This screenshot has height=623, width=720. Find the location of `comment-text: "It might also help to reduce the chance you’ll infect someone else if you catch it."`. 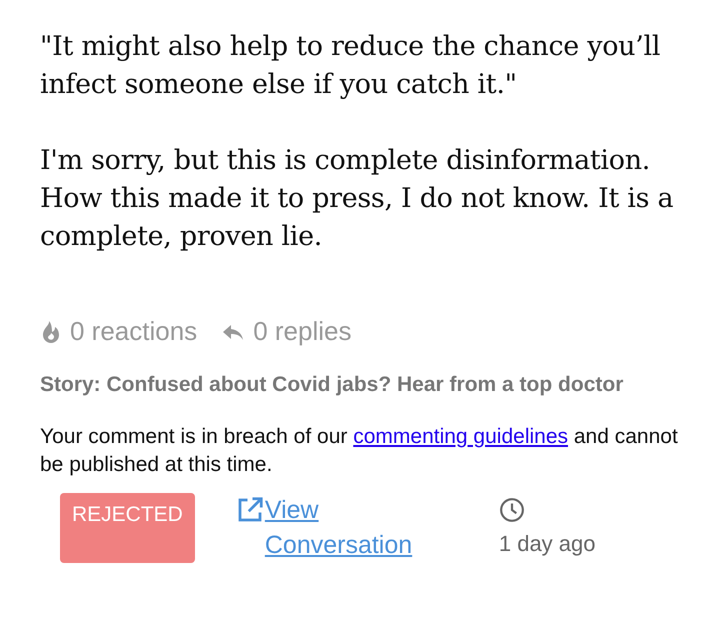

comment-text: "It might also help to reduce the chance you’ll infect someone else if you catch it." is located at coordinates (351, 66).